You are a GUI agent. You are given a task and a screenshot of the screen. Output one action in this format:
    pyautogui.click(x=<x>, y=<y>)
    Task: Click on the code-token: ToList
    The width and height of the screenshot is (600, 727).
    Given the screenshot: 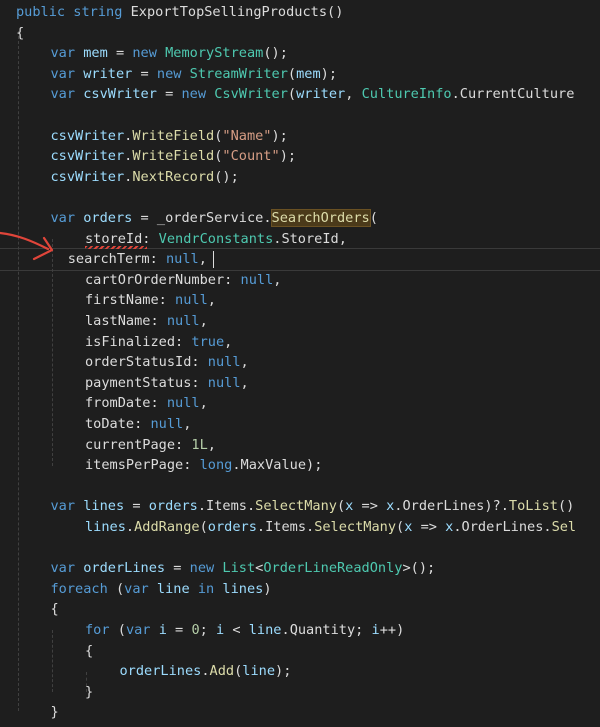 What is the action you would take?
    pyautogui.click(x=533, y=506)
    